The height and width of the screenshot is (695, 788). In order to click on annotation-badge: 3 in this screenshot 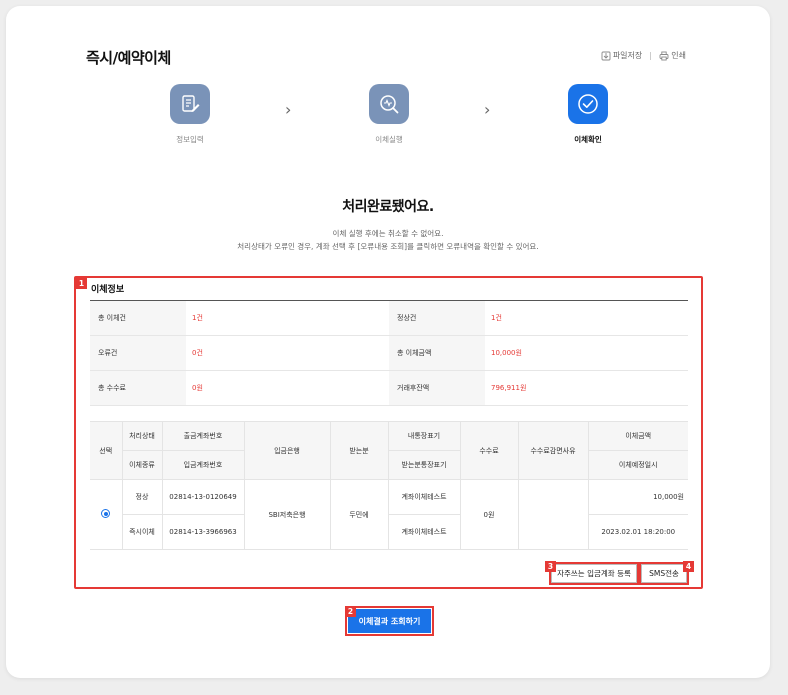, I will do `click(550, 566)`.